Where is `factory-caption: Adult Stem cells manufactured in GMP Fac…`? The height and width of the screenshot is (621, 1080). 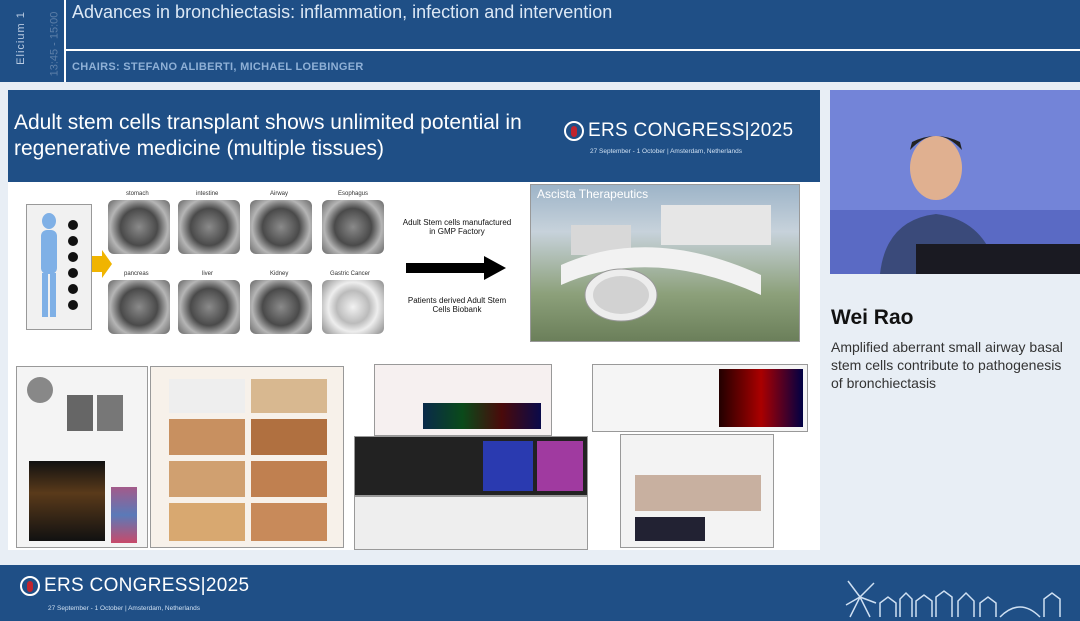
factory-caption: Adult Stem cells manufactured in GMP Fac… is located at coordinates (457, 227).